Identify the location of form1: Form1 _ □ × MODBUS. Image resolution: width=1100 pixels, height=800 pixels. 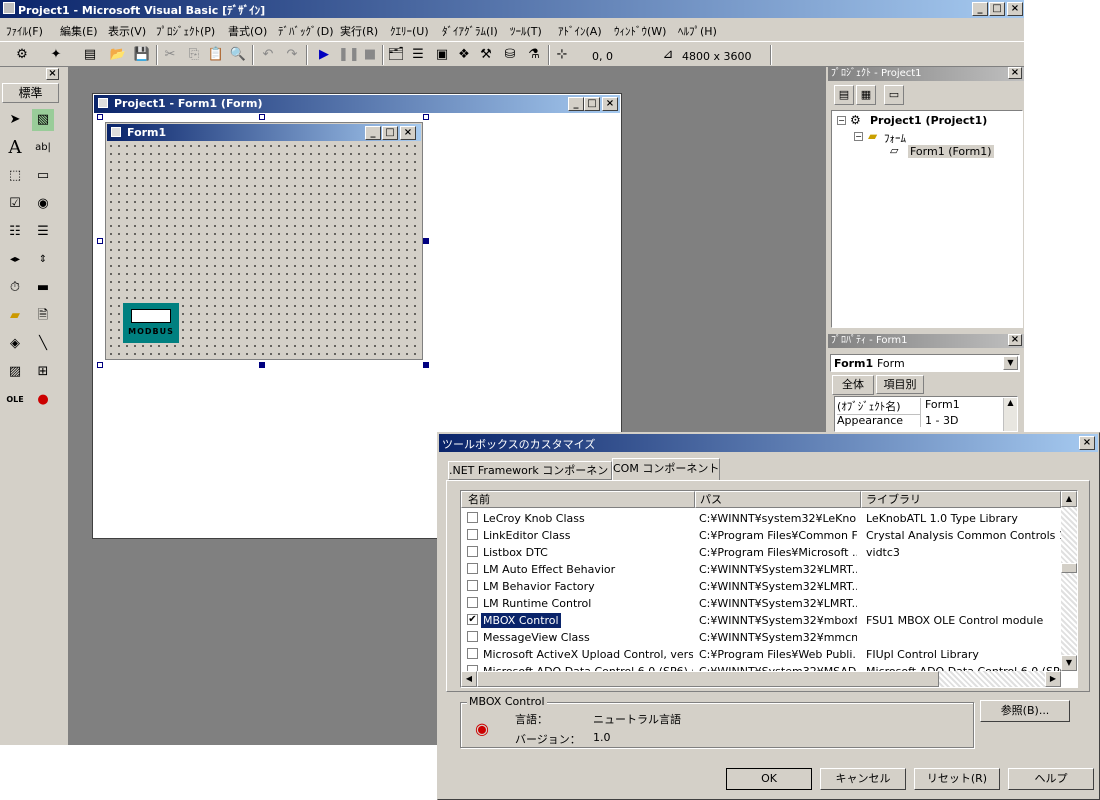
(264, 241).